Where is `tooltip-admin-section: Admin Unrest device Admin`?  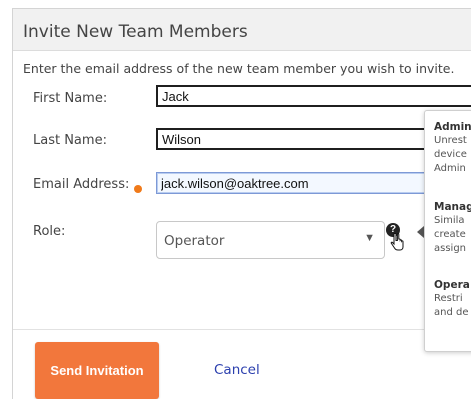
tooltip-admin-section: Admin Unrest device Admin is located at coordinates (452, 148).